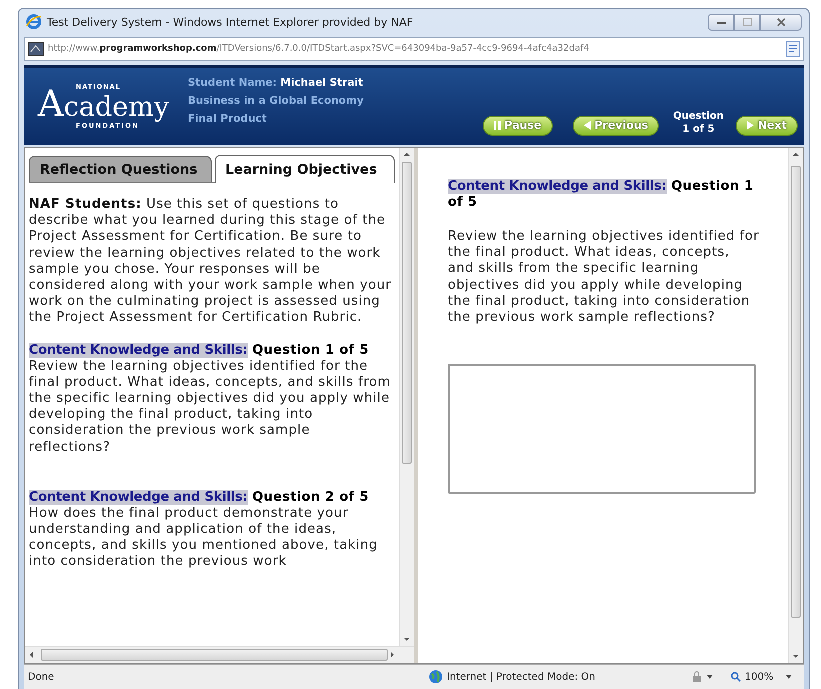 This screenshot has height=689, width=821. I want to click on course-name: Business in a Global Economy, so click(276, 101).